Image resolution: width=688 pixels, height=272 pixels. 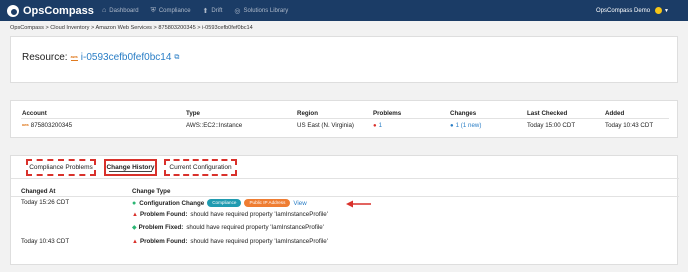 I want to click on problems-header: Problems, so click(x=387, y=113).